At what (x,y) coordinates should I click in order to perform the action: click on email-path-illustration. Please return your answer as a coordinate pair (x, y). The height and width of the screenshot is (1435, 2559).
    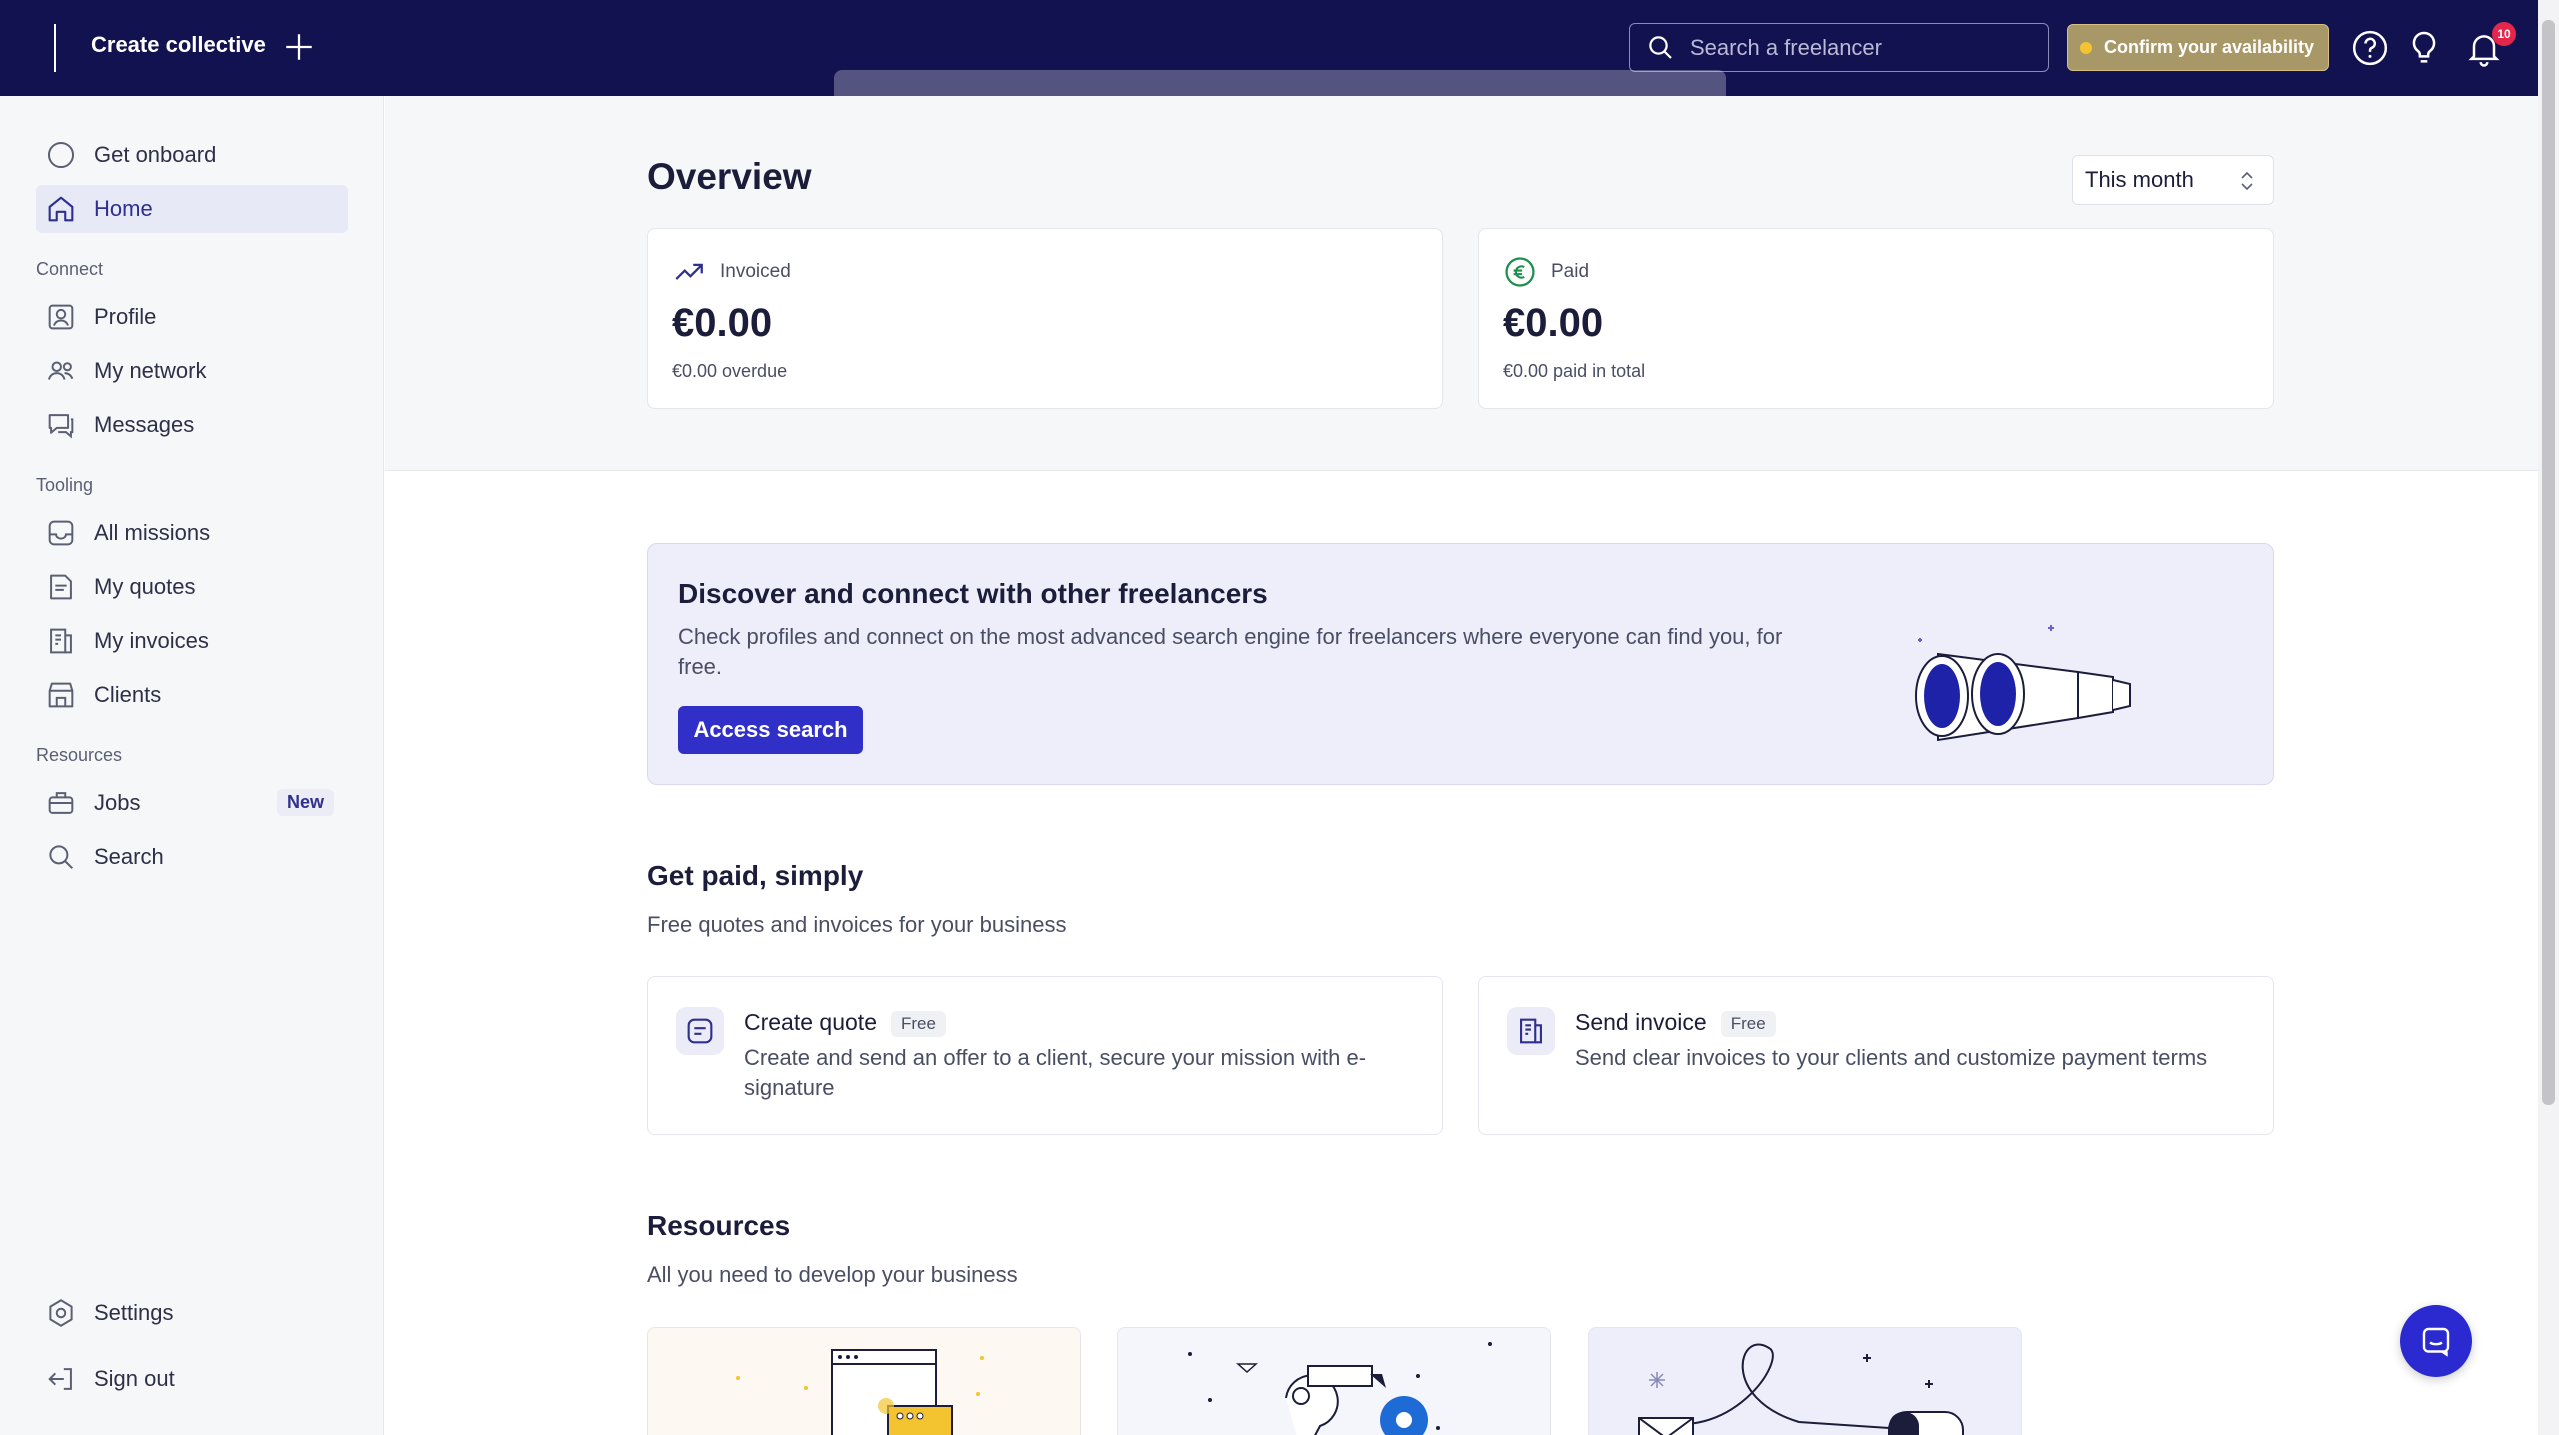
    Looking at the image, I should click on (1801, 1389).